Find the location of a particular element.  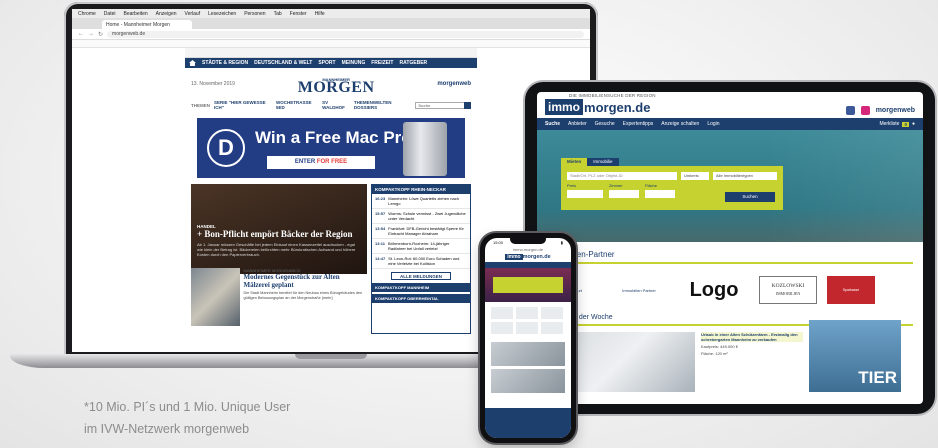

site-nav-item: DEUTSCHLAND & WELT is located at coordinates (283, 63).